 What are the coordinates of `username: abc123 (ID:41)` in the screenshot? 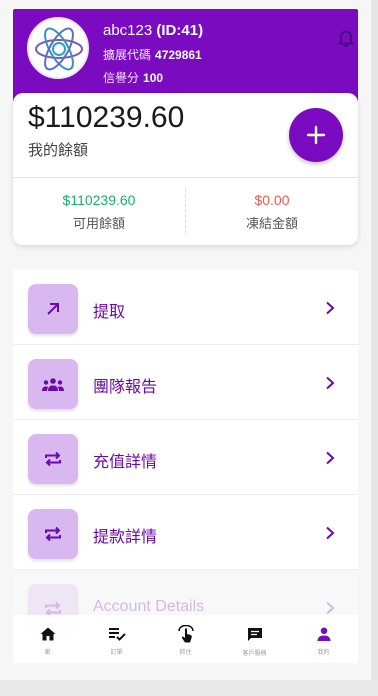 It's located at (153, 30).